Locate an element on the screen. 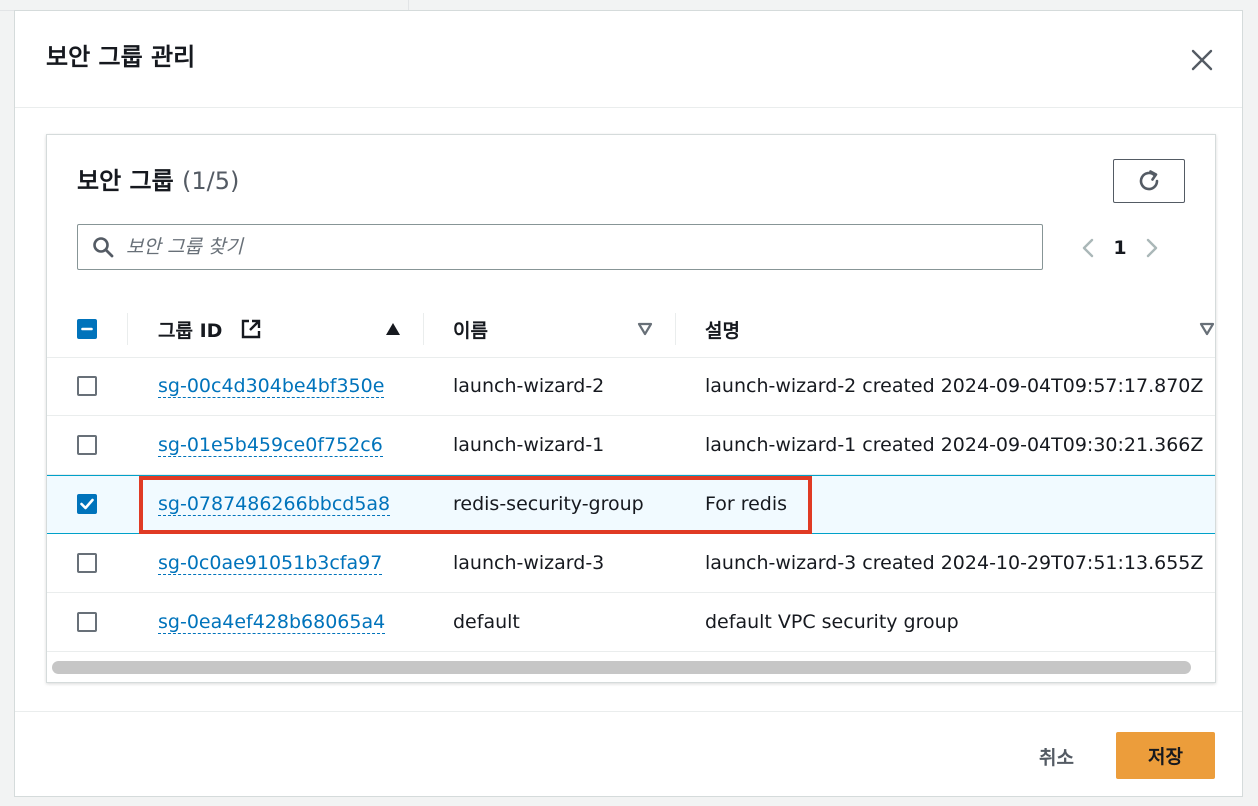  table-title-text: 보안 그룹 is located at coordinates (125, 181).